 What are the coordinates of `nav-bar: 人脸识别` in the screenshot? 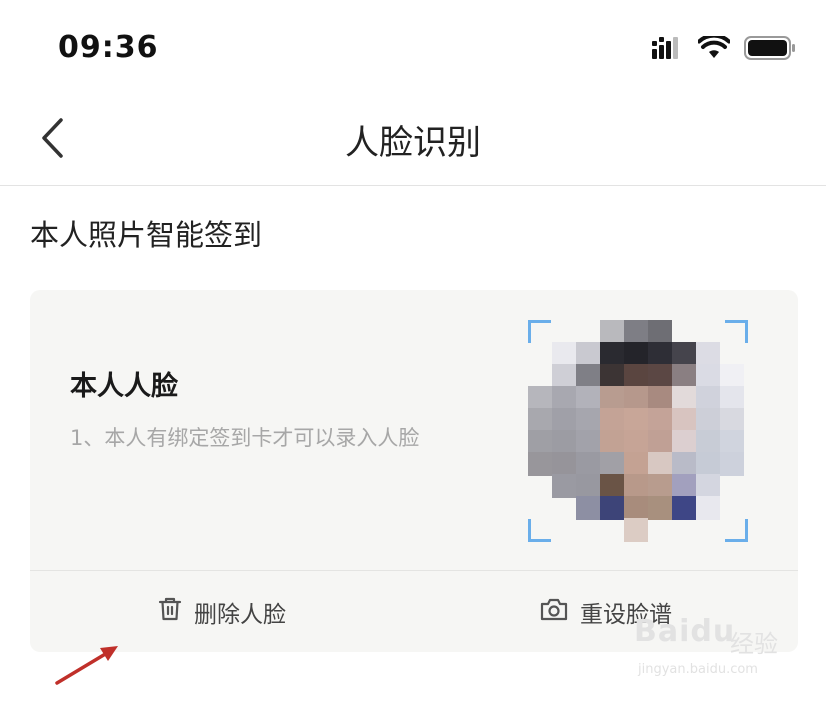 It's located at (413, 140).